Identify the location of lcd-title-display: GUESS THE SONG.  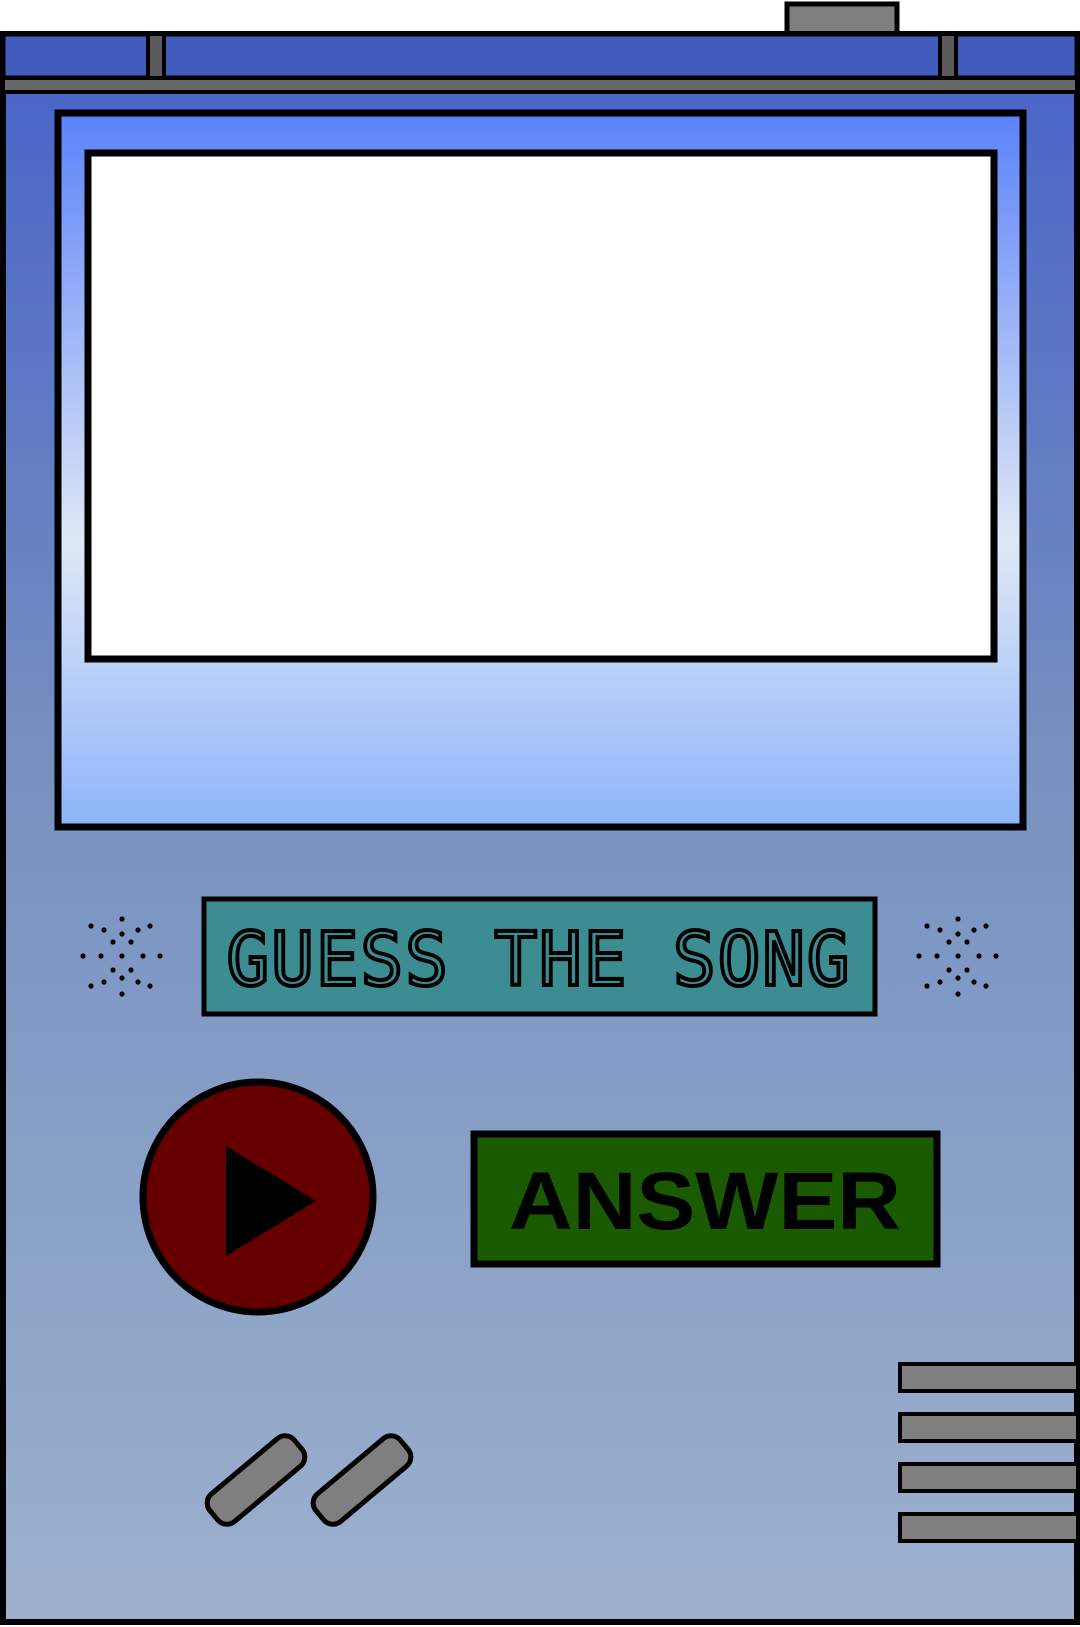
(539, 956).